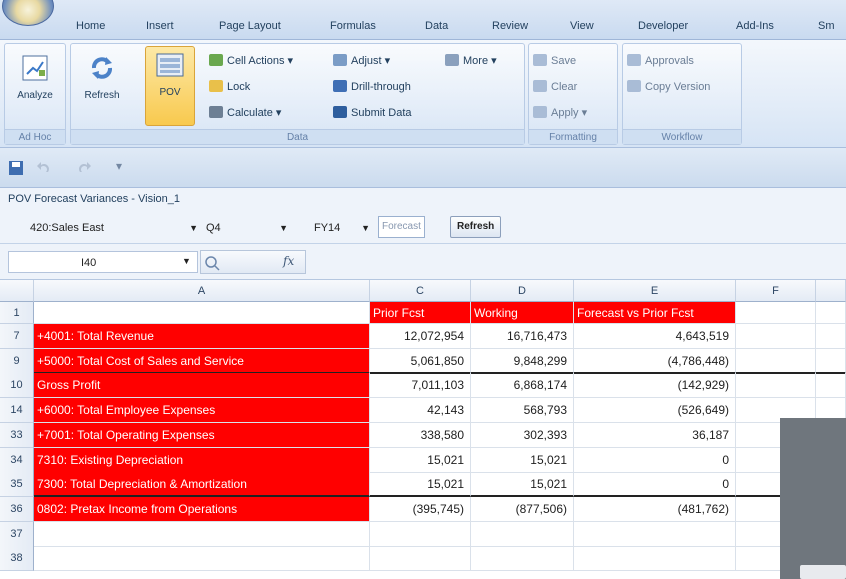 This screenshot has width=846, height=579. What do you see at coordinates (119, 166) in the screenshot?
I see `customize-qat-icon: ▾` at bounding box center [119, 166].